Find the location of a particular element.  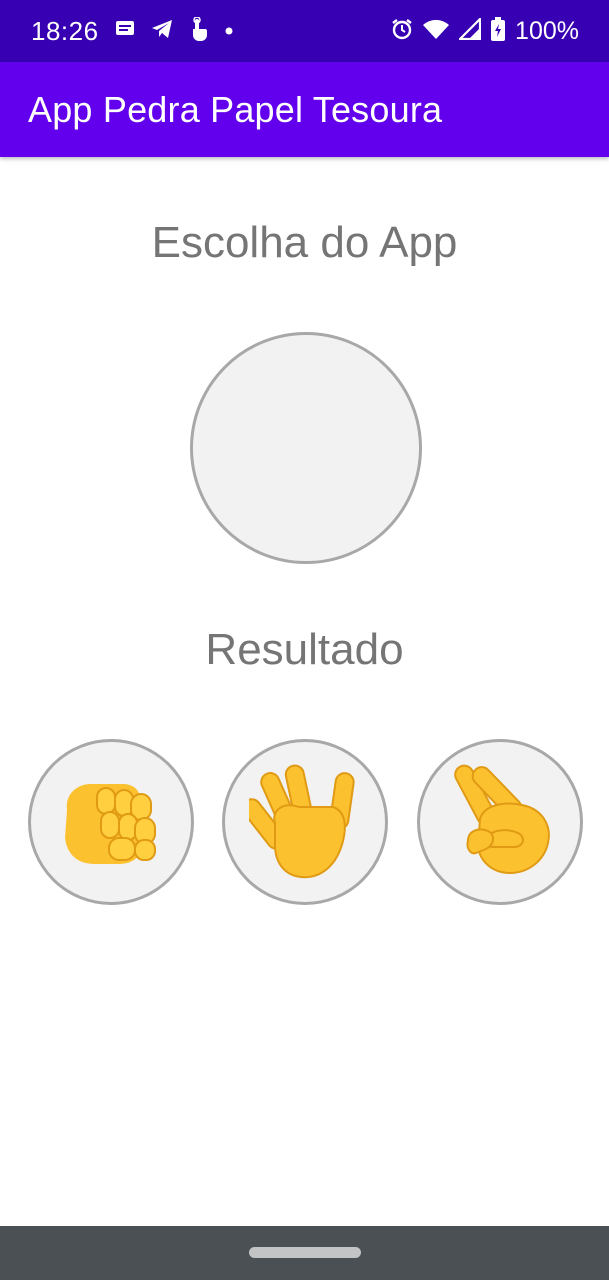

status-notification-icons is located at coordinates (174, 30).